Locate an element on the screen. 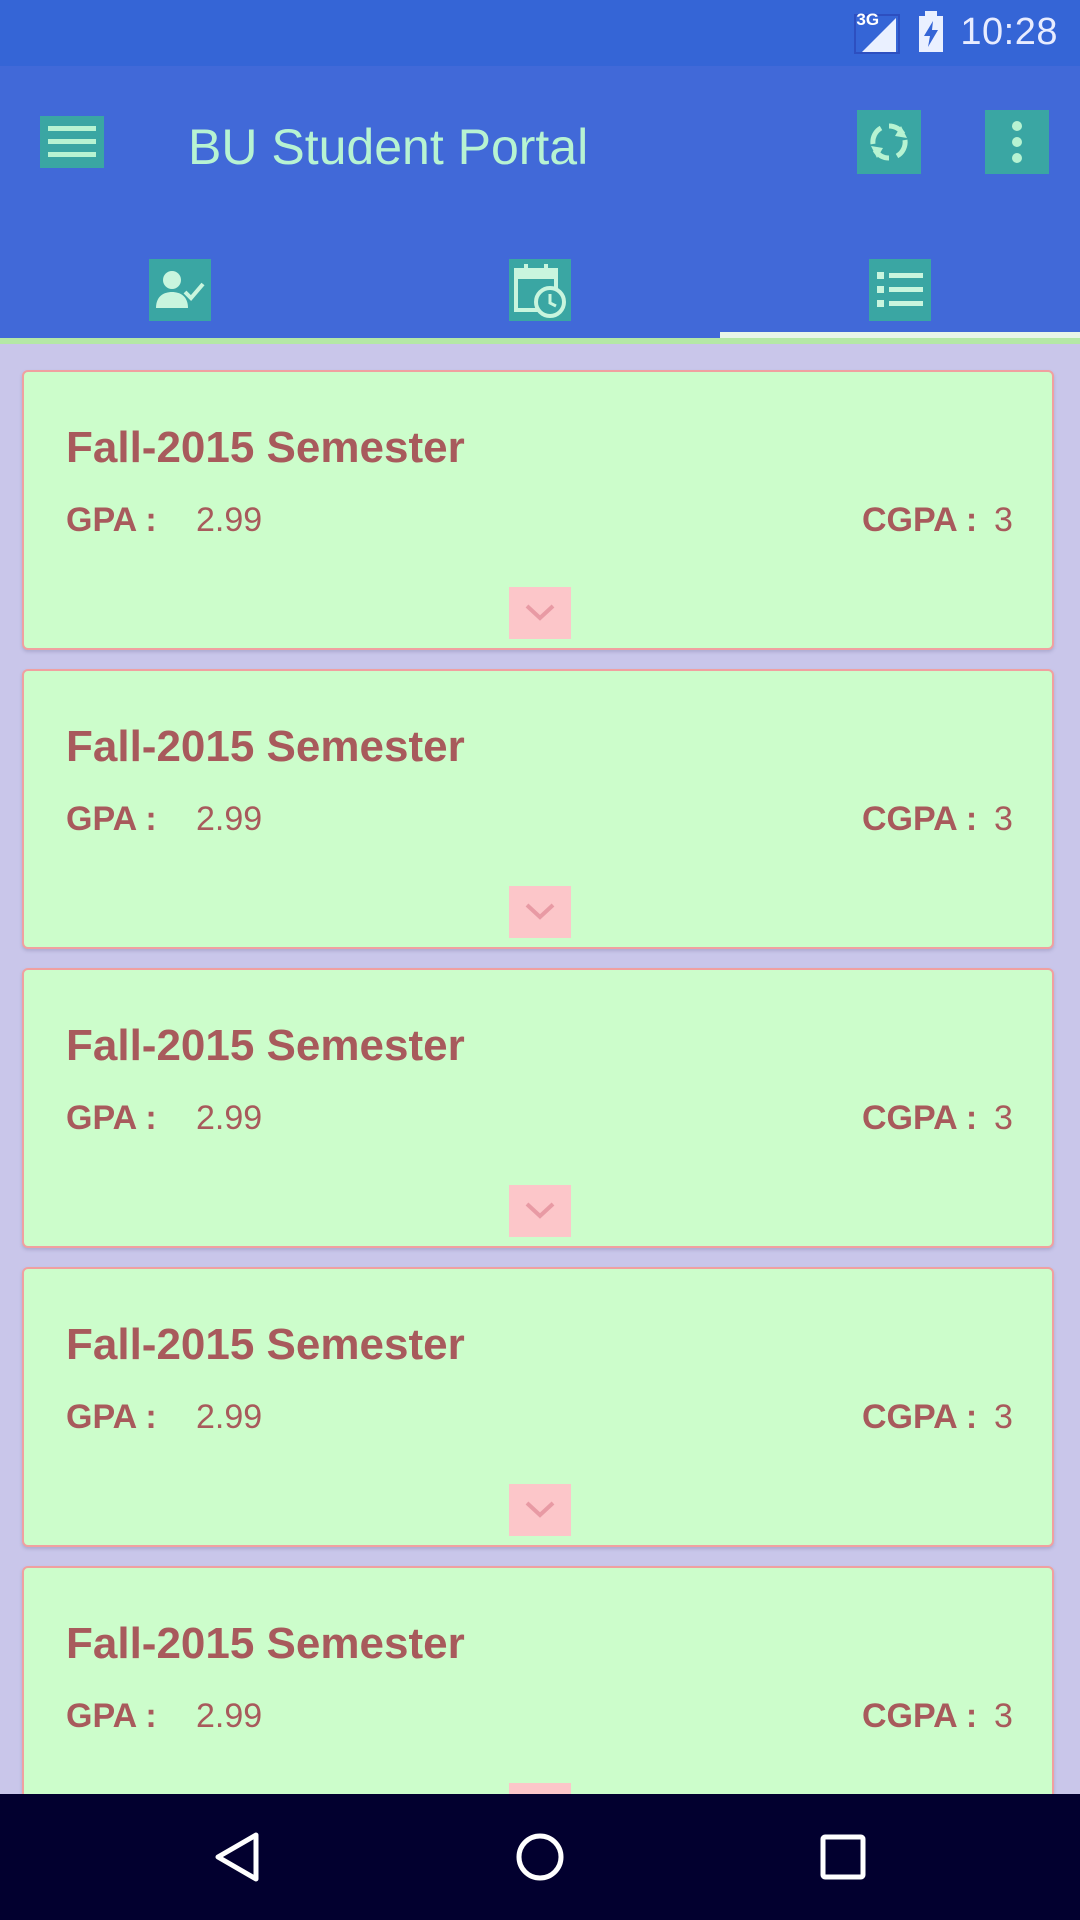  sync-button is located at coordinates (889, 142).